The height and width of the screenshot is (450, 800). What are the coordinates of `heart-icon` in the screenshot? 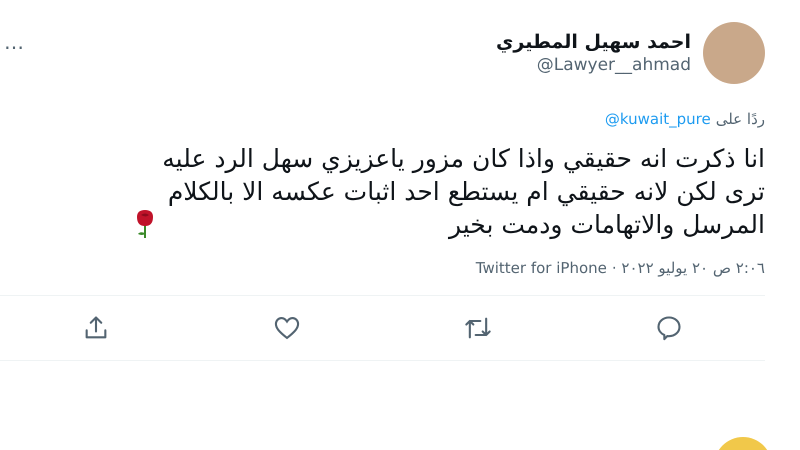 It's located at (286, 328).